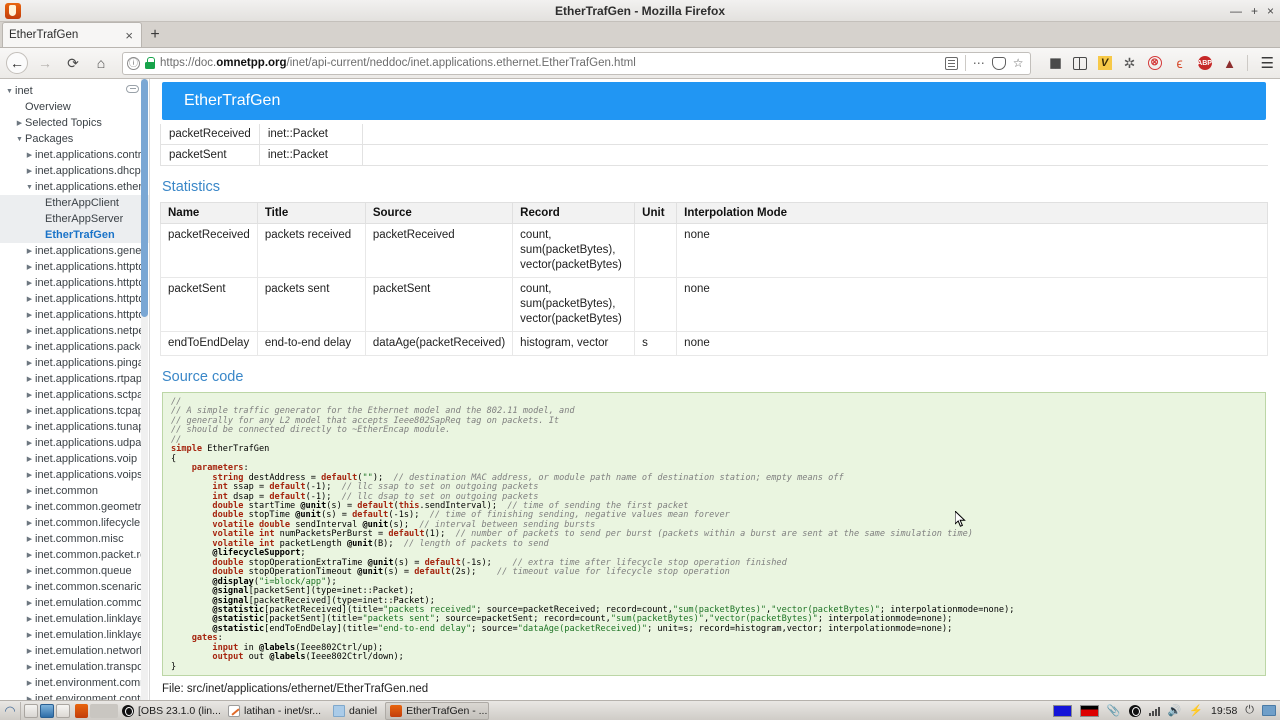 This screenshot has width=1280, height=720. What do you see at coordinates (1205, 63) in the screenshot?
I see `adblock-plus-icon: ABP` at bounding box center [1205, 63].